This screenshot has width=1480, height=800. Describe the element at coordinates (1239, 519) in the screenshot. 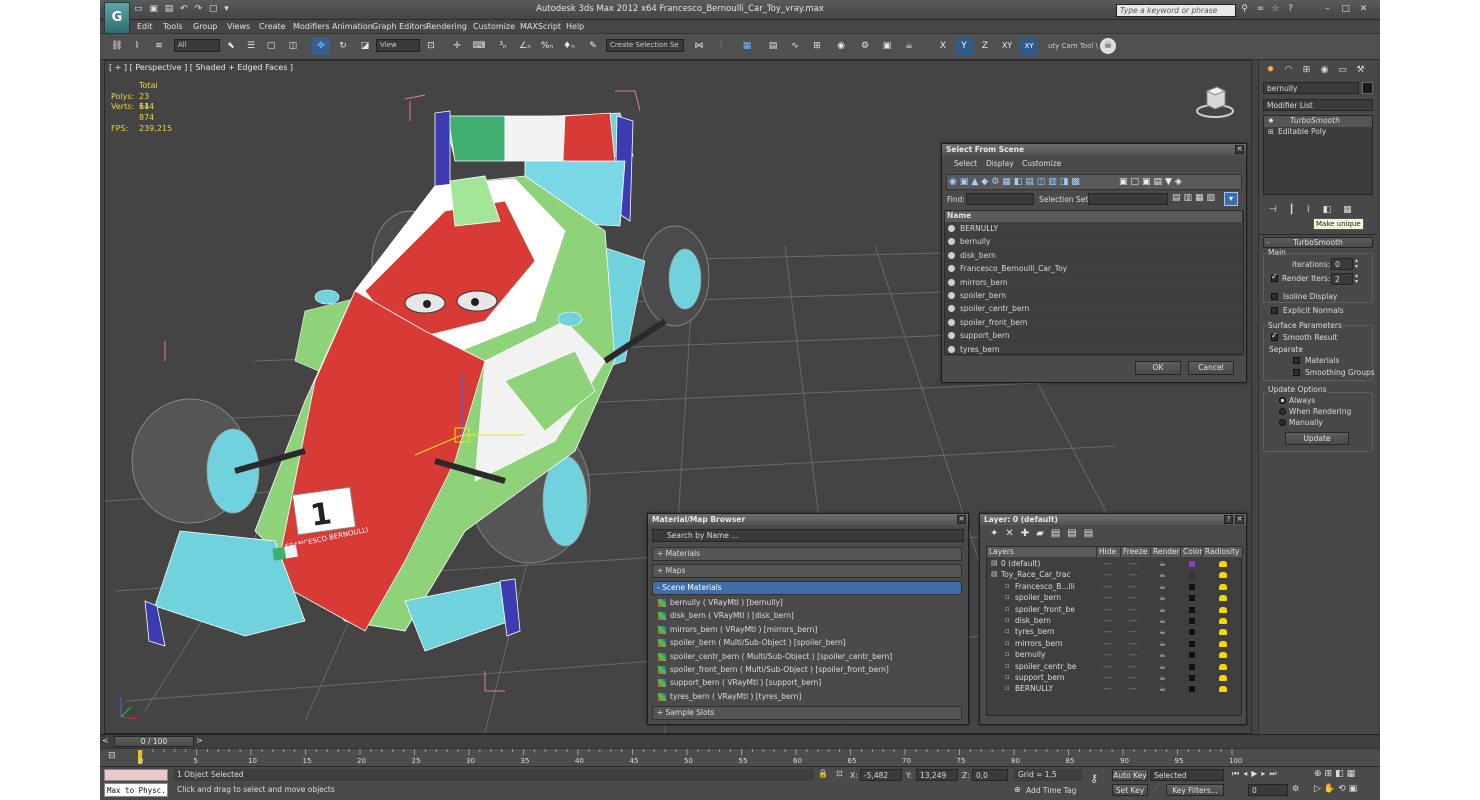

I see `layer-dialog-close-icon: ✕` at that location.